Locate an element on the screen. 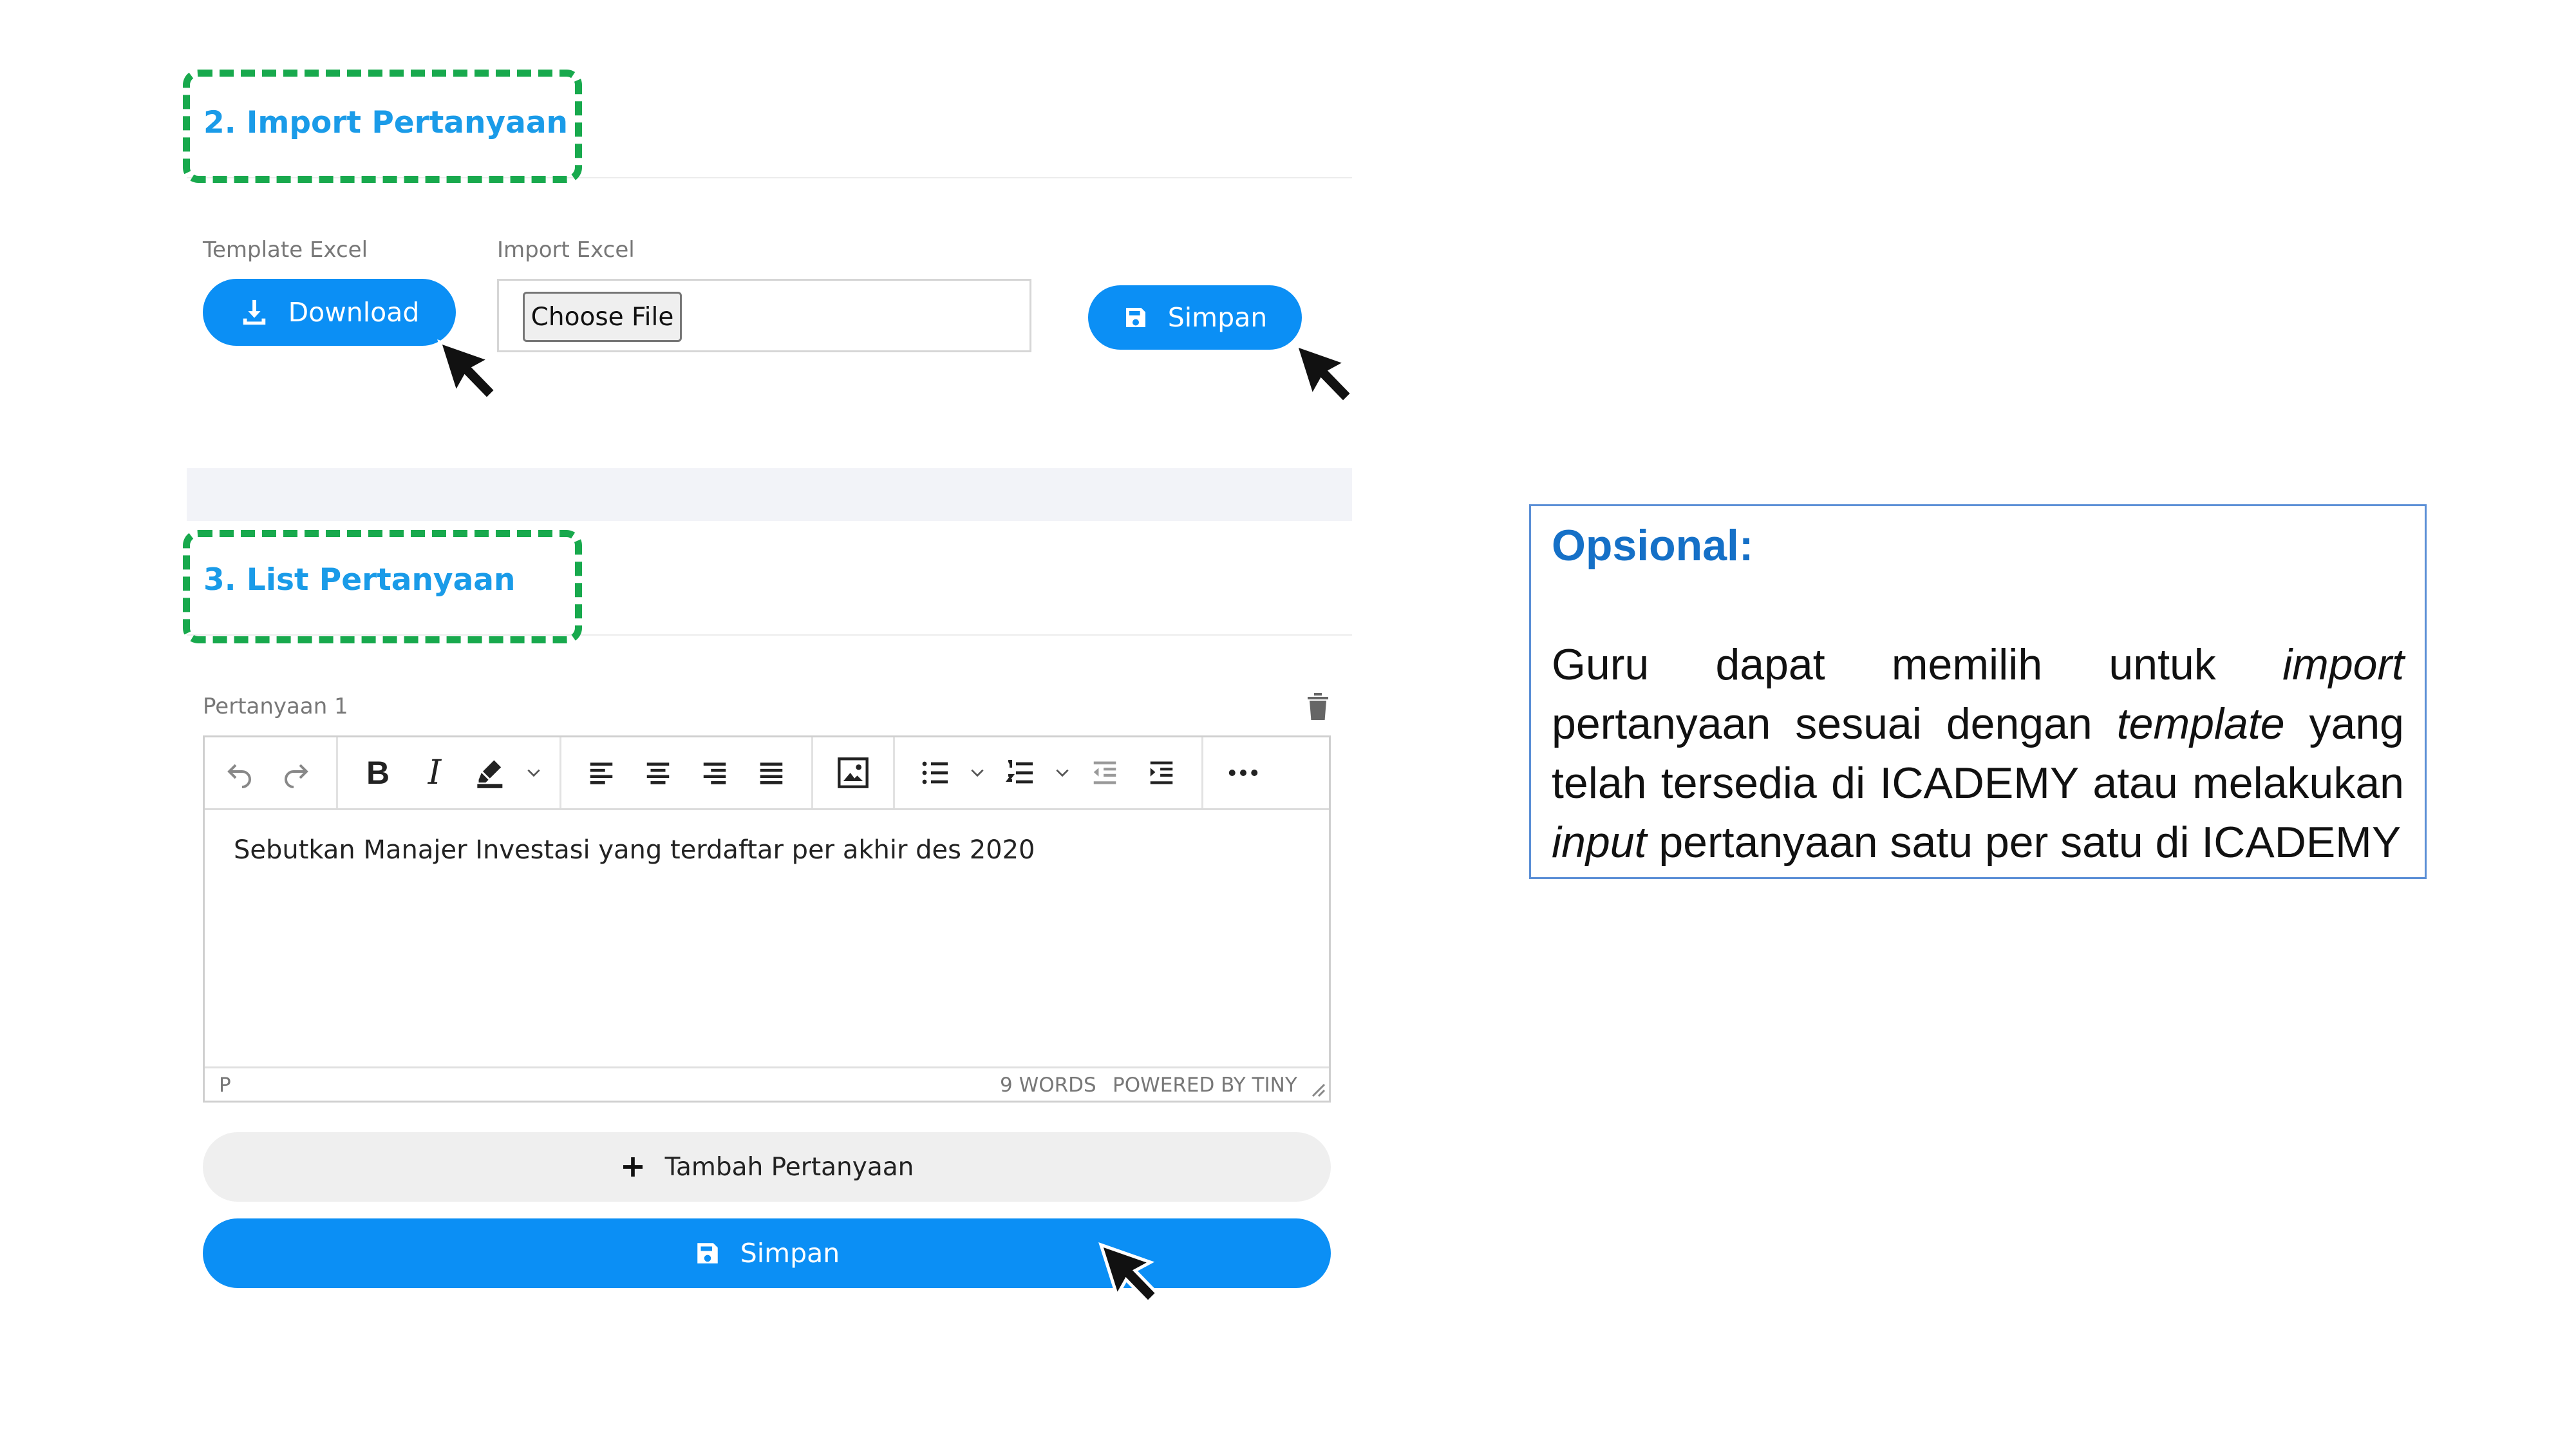 This screenshot has height=1449, width=2576. toolbar-group-align is located at coordinates (687, 773).